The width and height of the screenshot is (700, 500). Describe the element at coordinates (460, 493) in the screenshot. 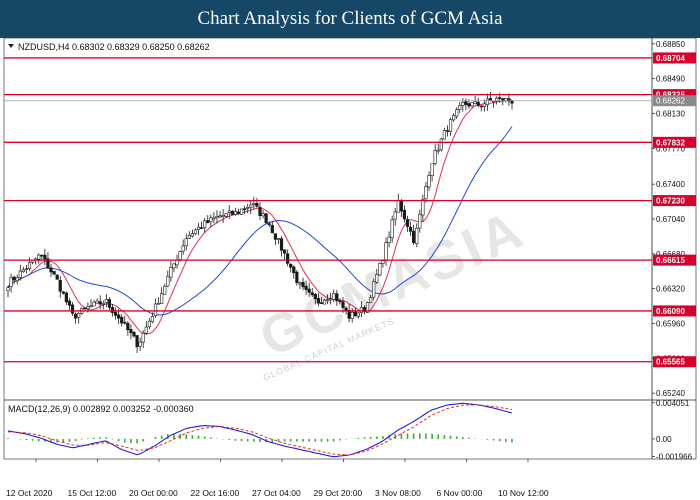

I see `x-tick-label: 6 Nov 00:00` at that location.